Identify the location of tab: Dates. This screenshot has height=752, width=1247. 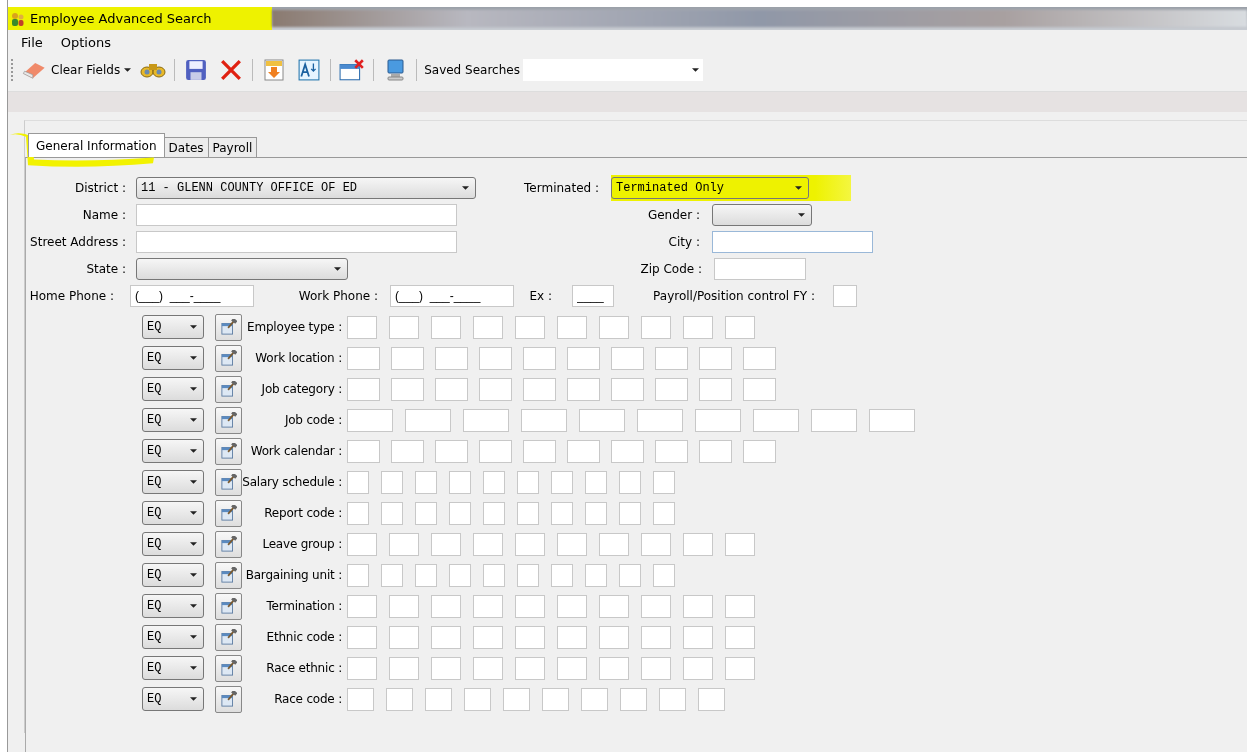
(186, 147).